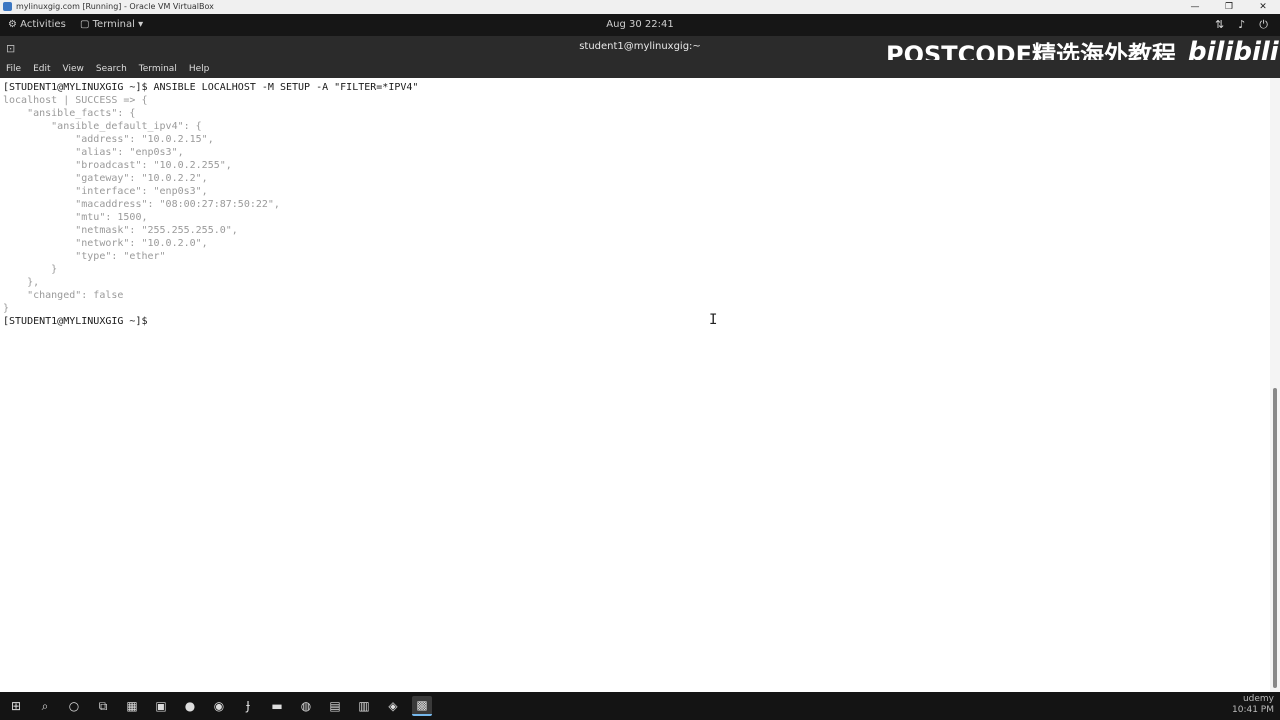 This screenshot has height=720, width=1280. I want to click on minimize-button: —, so click(1195, 7).